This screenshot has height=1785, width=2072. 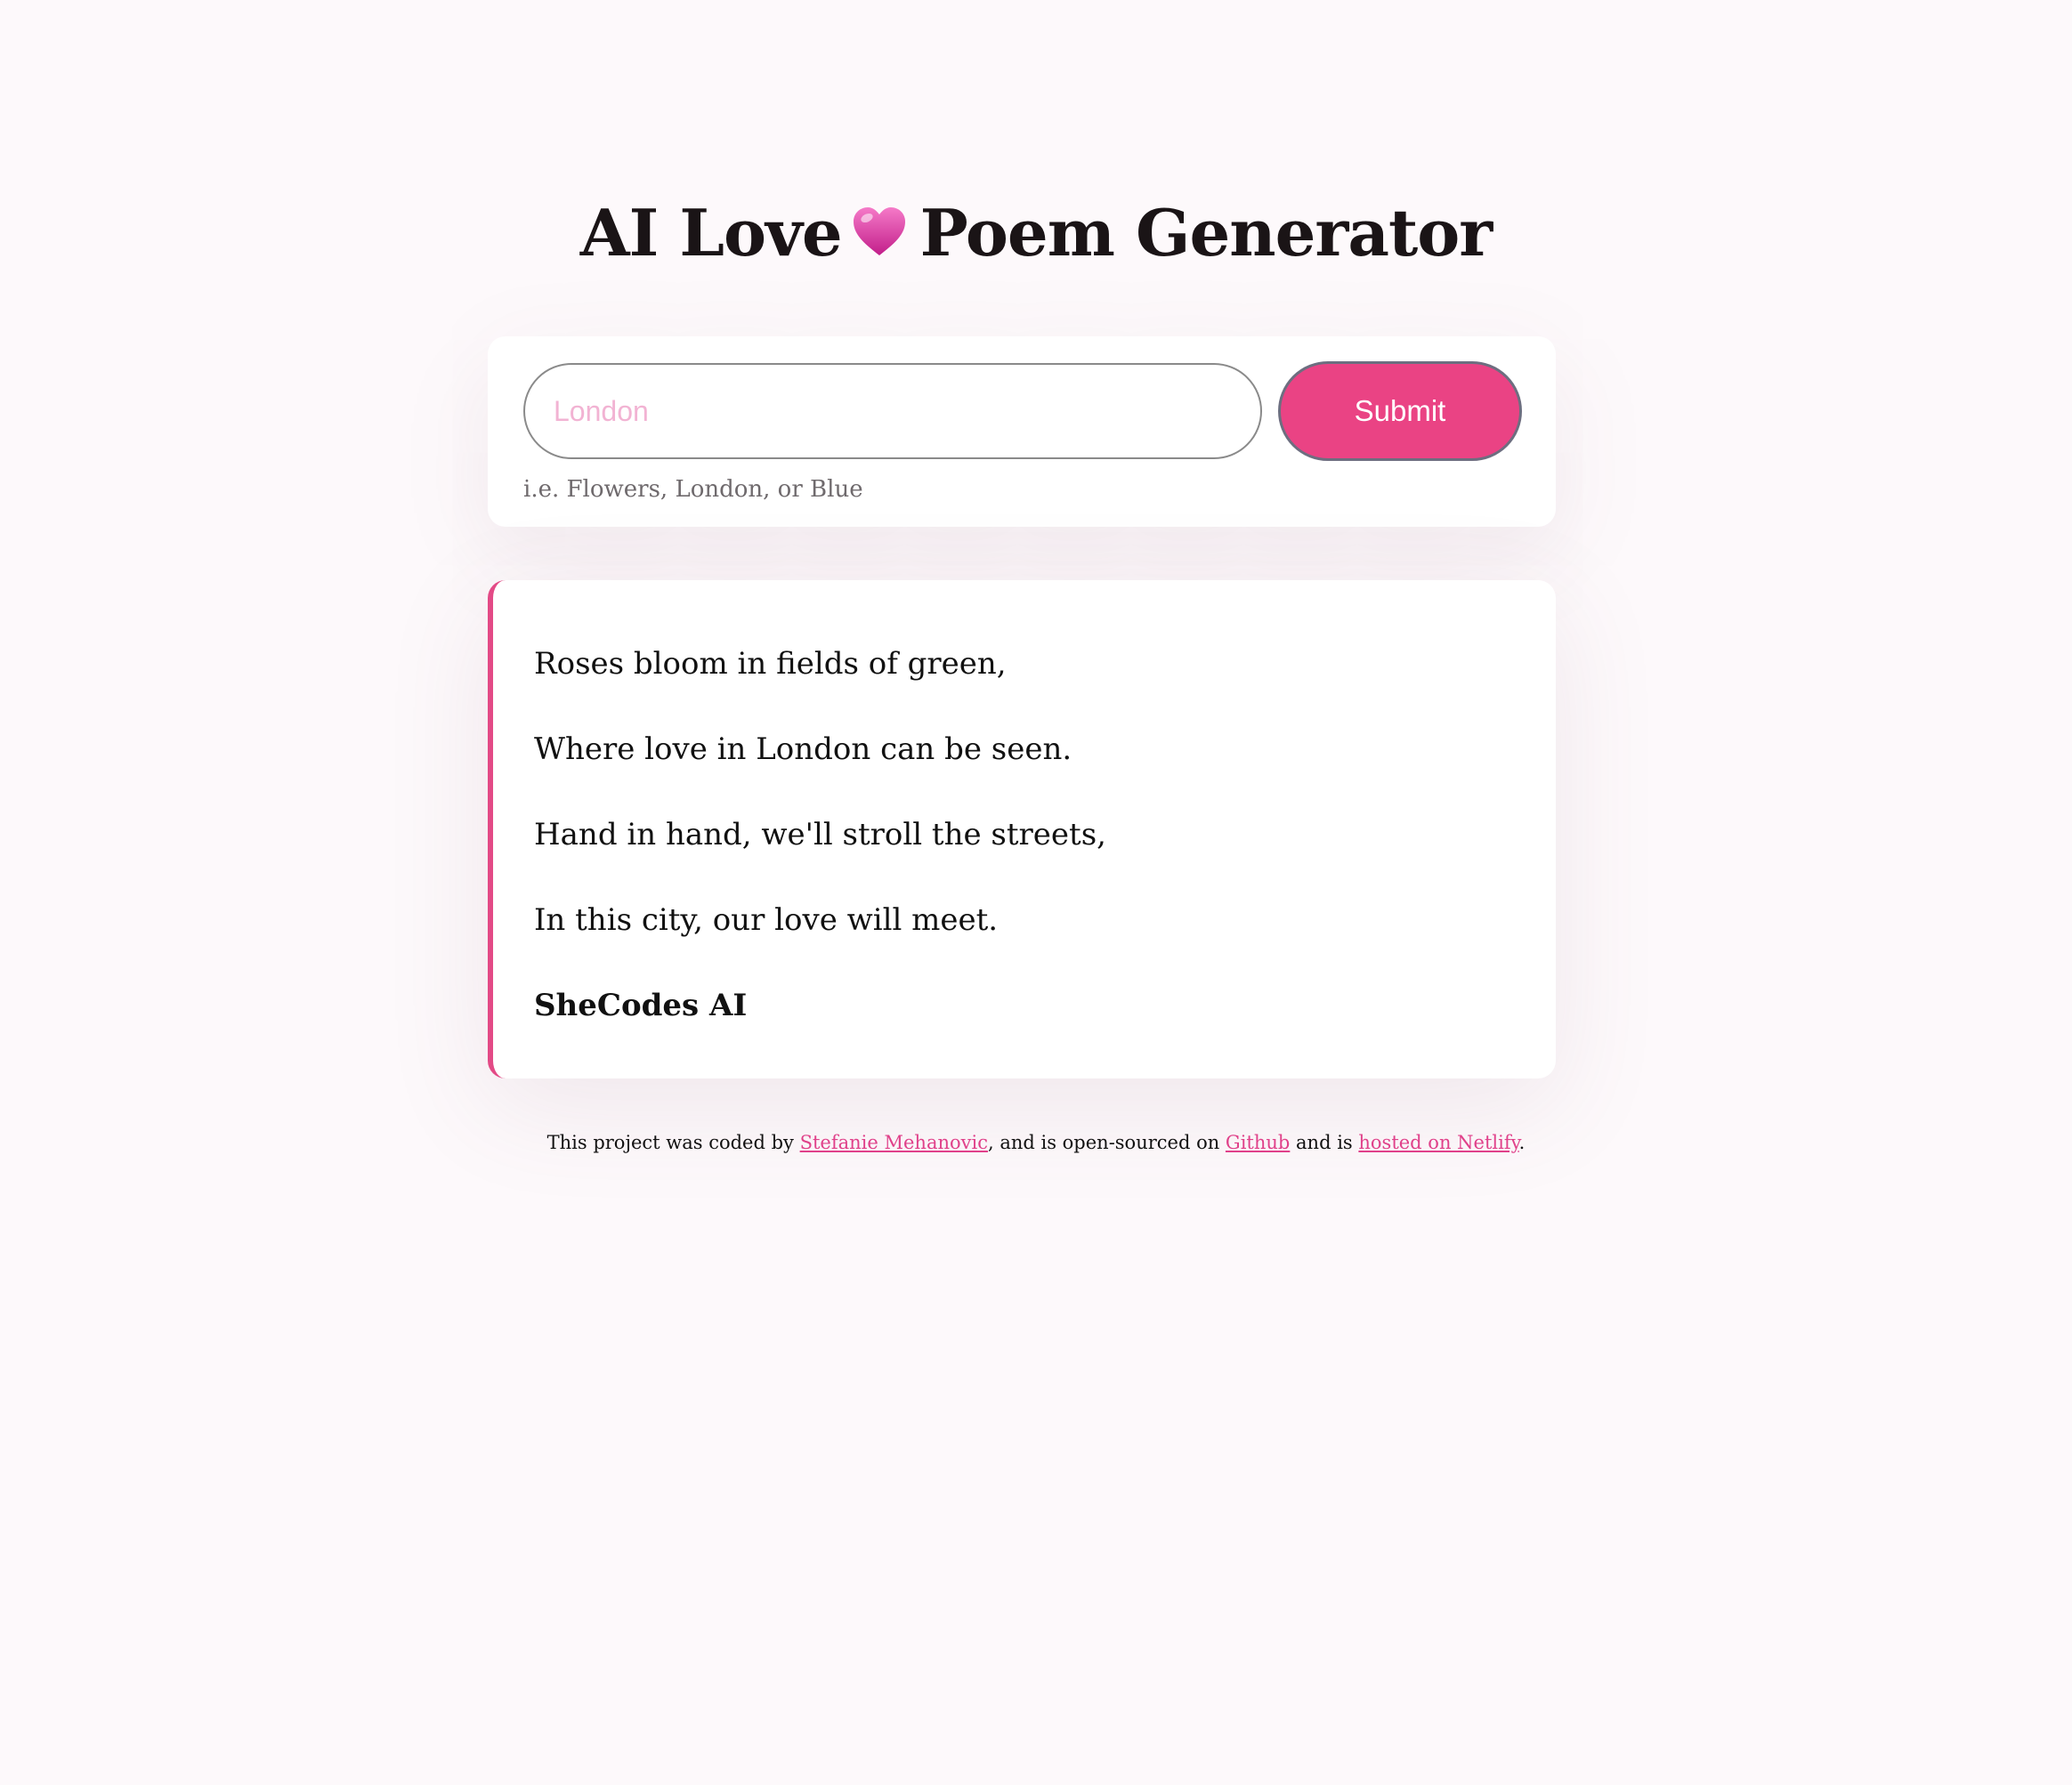 I want to click on title-text-before: AI Love, so click(x=711, y=233).